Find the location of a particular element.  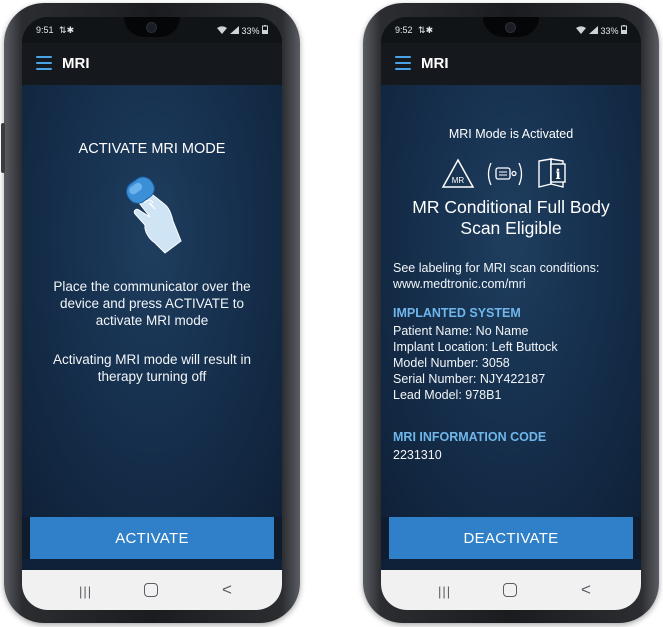

mri-mode-status: MRI Mode is Activated is located at coordinates (511, 134).